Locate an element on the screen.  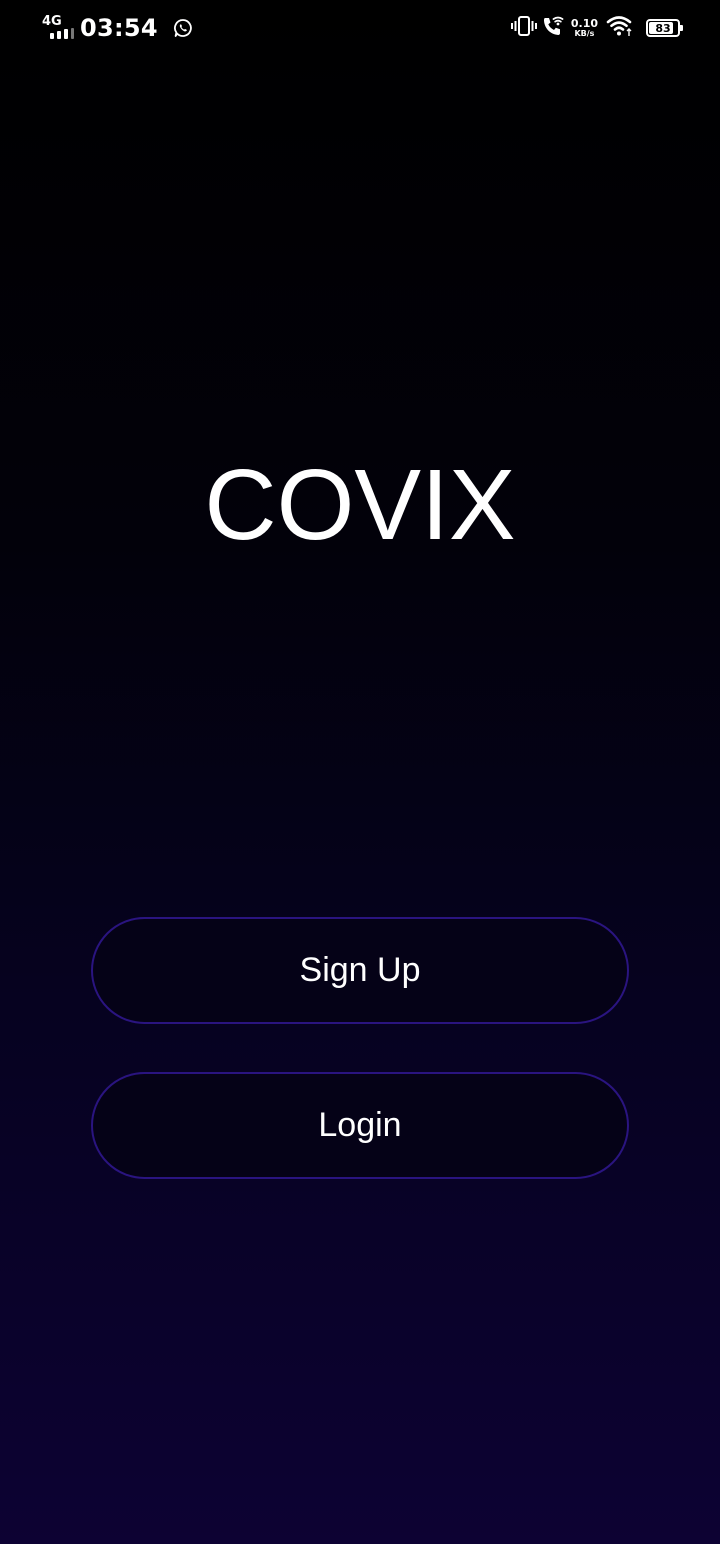
app-title: COVIX is located at coordinates (360, 505).